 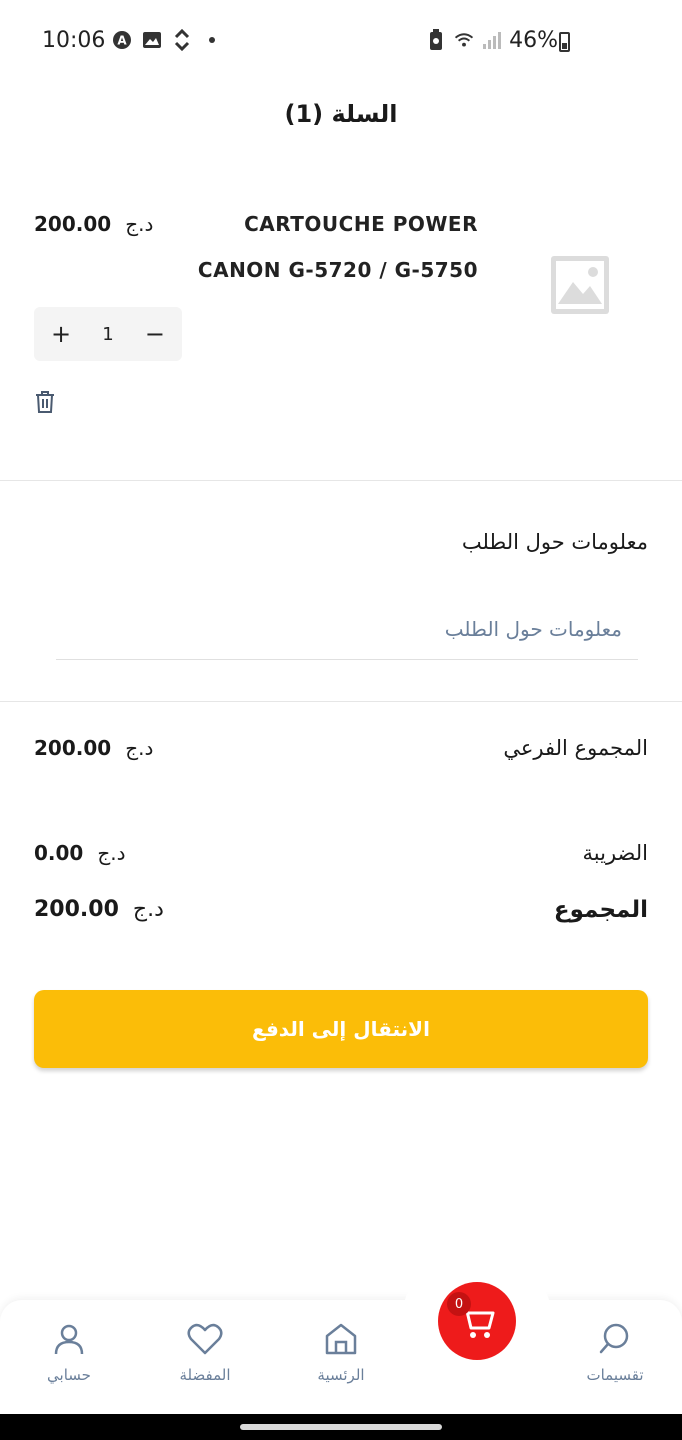 I want to click on dot-icon, so click(x=212, y=40).